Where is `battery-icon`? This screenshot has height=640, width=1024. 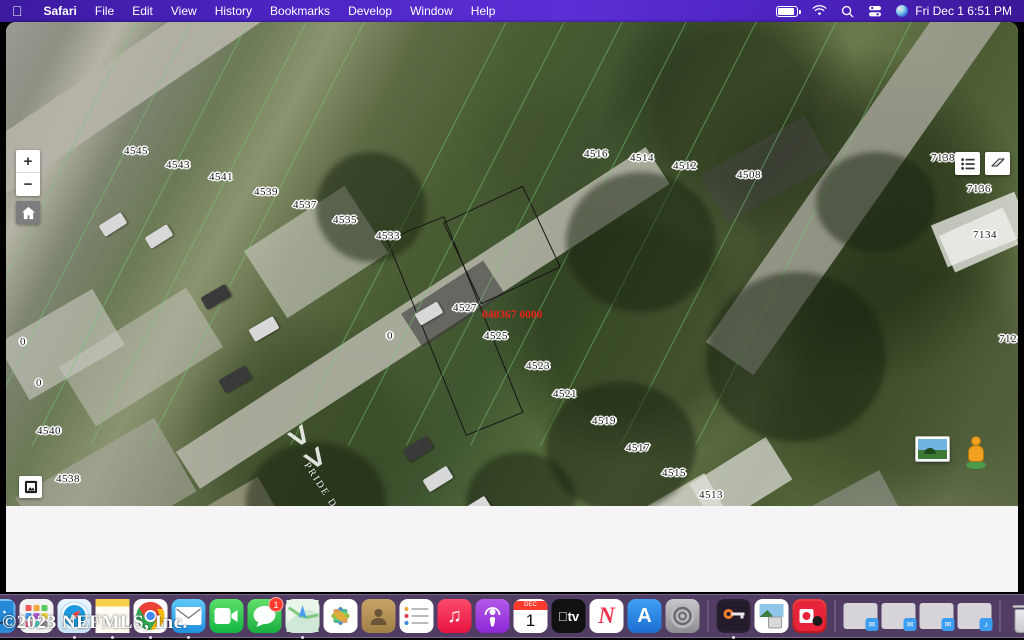 battery-icon is located at coordinates (787, 11).